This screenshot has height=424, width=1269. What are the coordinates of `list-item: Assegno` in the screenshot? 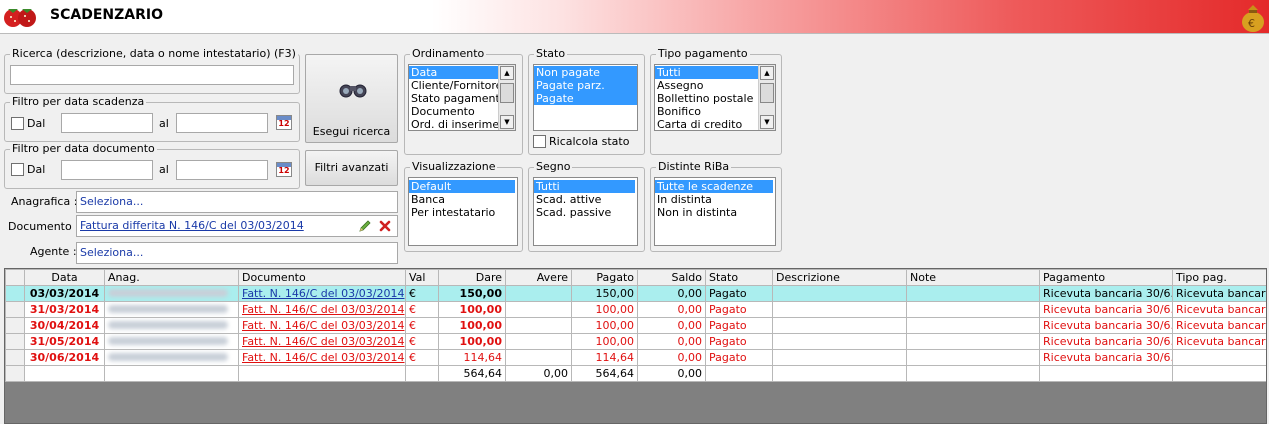 It's located at (715, 85).